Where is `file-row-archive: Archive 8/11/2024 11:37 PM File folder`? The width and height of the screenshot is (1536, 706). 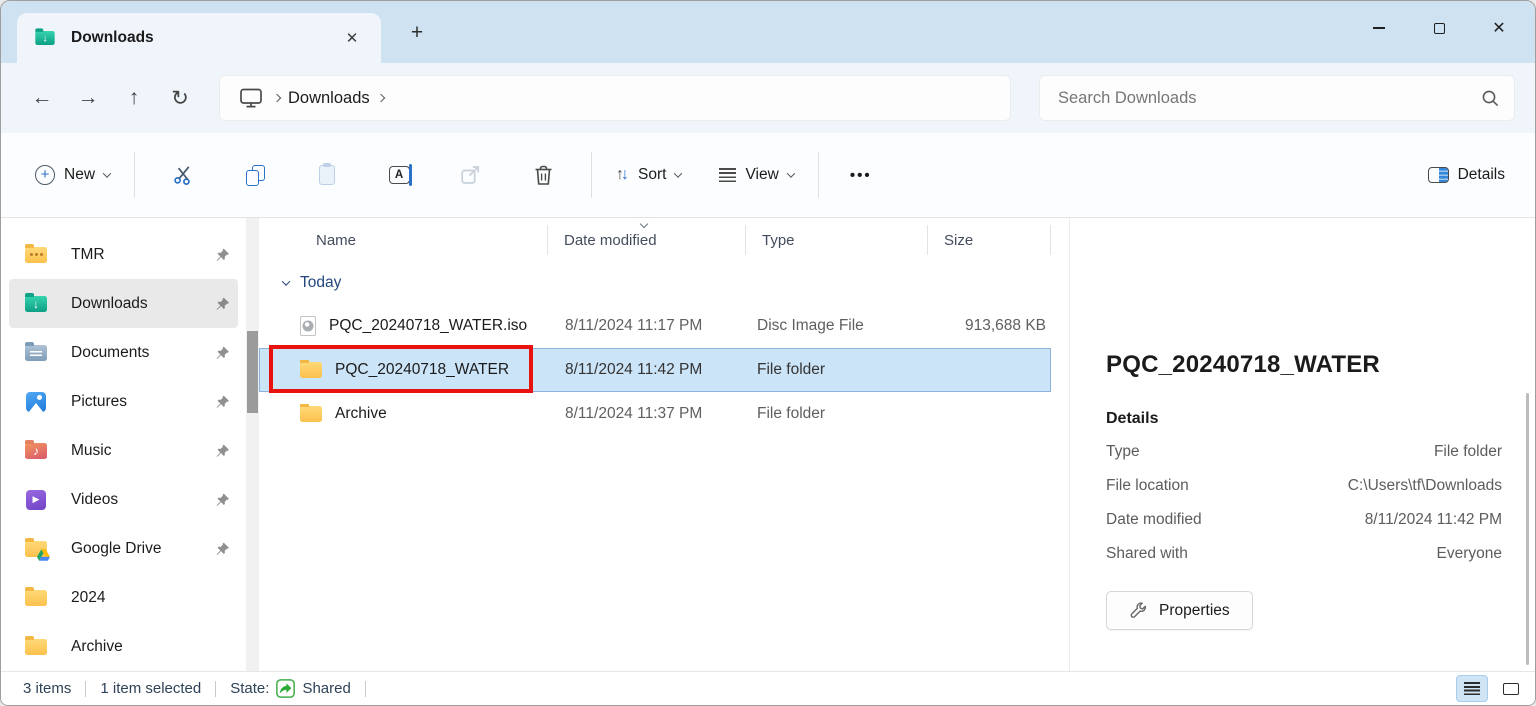
file-row-archive: Archive 8/11/2024 11:37 PM File folder is located at coordinates (655, 414).